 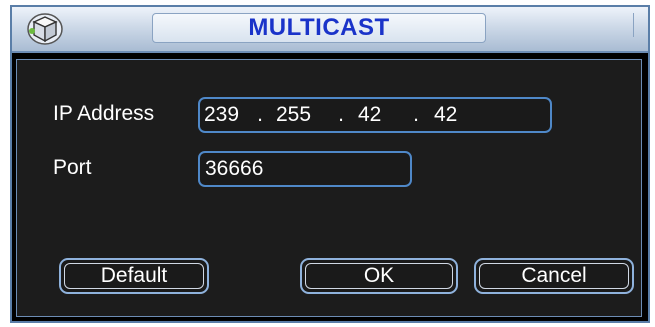 I want to click on ip-address-label: IP Address, so click(x=104, y=113).